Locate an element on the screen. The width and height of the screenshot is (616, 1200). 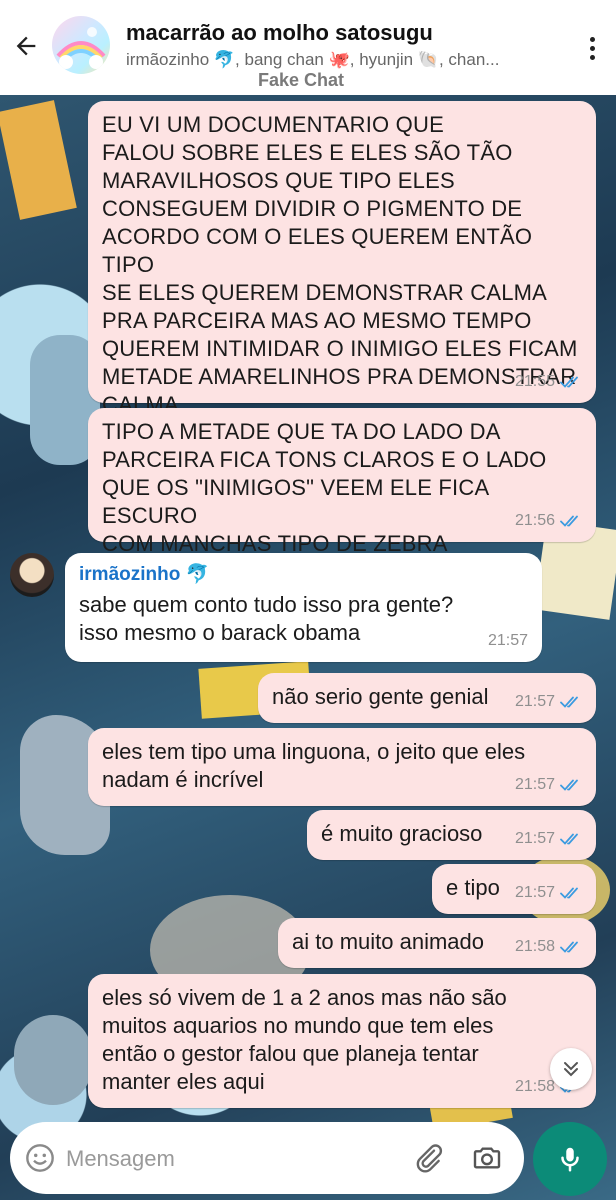
camera-button is located at coordinates (487, 1158).